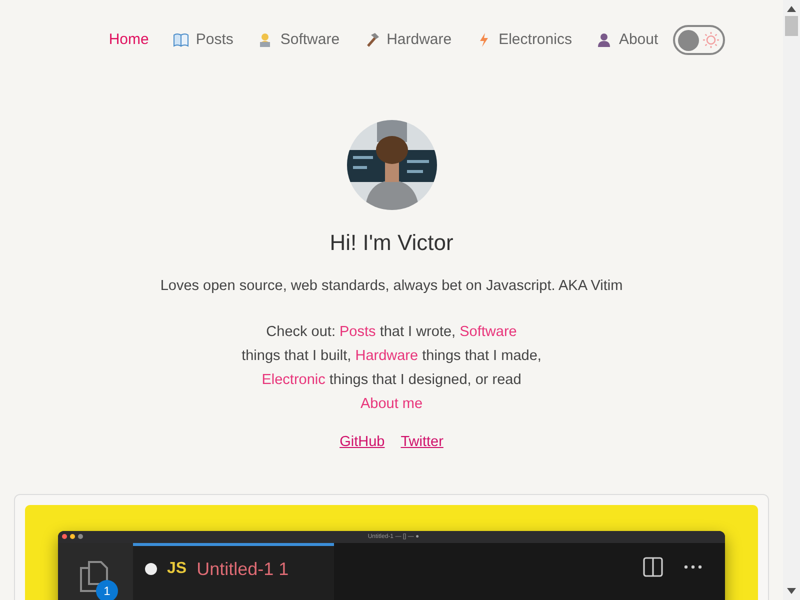 Image resolution: width=800 pixels, height=600 pixels. Describe the element at coordinates (791, 591) in the screenshot. I see `scroll-down-icon` at that location.